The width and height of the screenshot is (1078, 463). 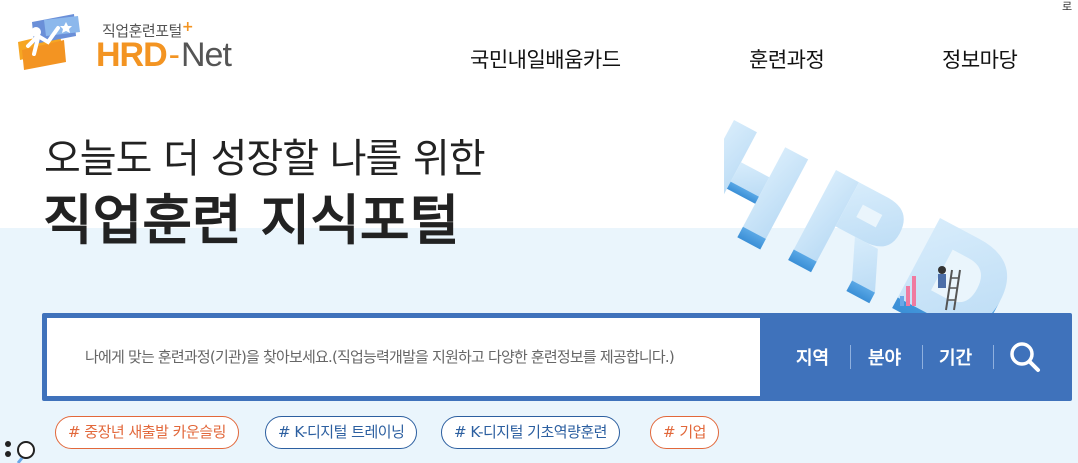 What do you see at coordinates (545, 59) in the screenshot?
I see `nav-item-card: 국민내일배움카드` at bounding box center [545, 59].